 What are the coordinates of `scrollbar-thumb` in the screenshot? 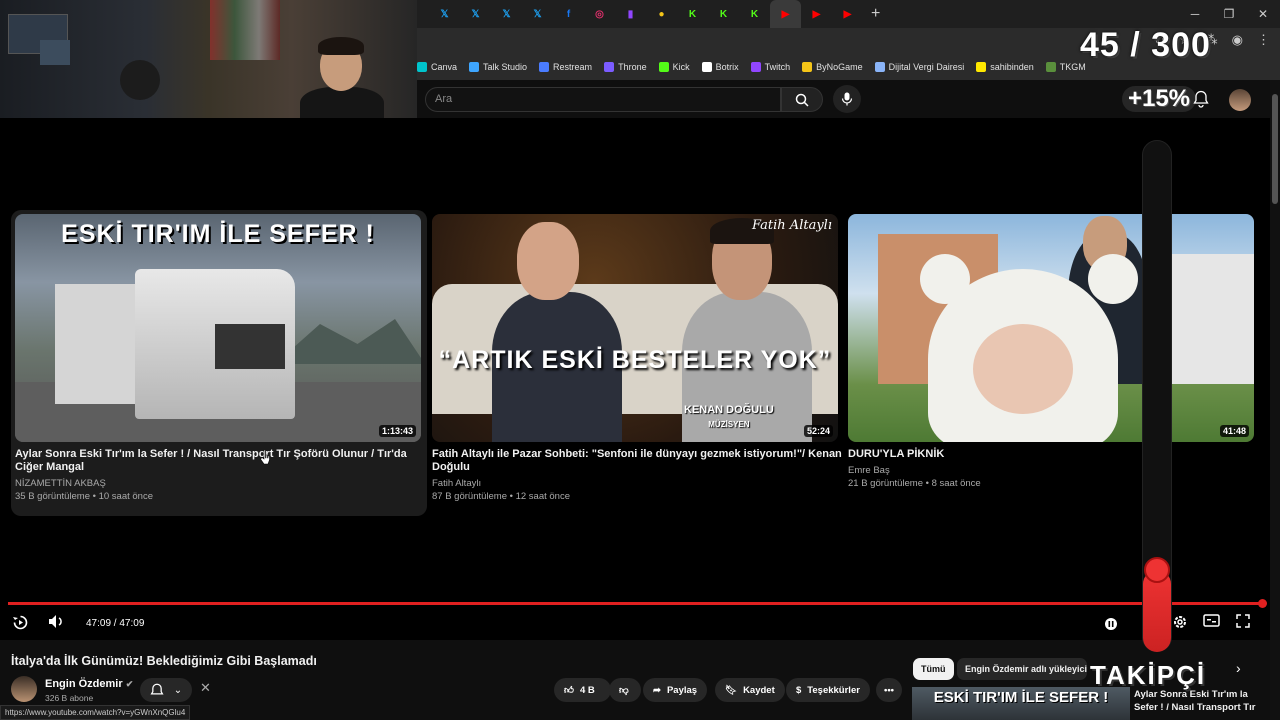 It's located at (1275, 149).